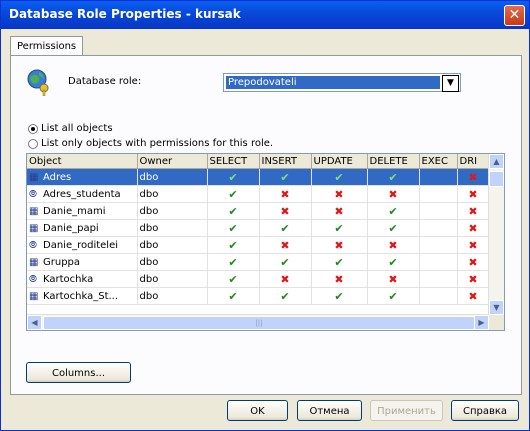  I want to click on chevron-down-icon: ▼, so click(450, 83).